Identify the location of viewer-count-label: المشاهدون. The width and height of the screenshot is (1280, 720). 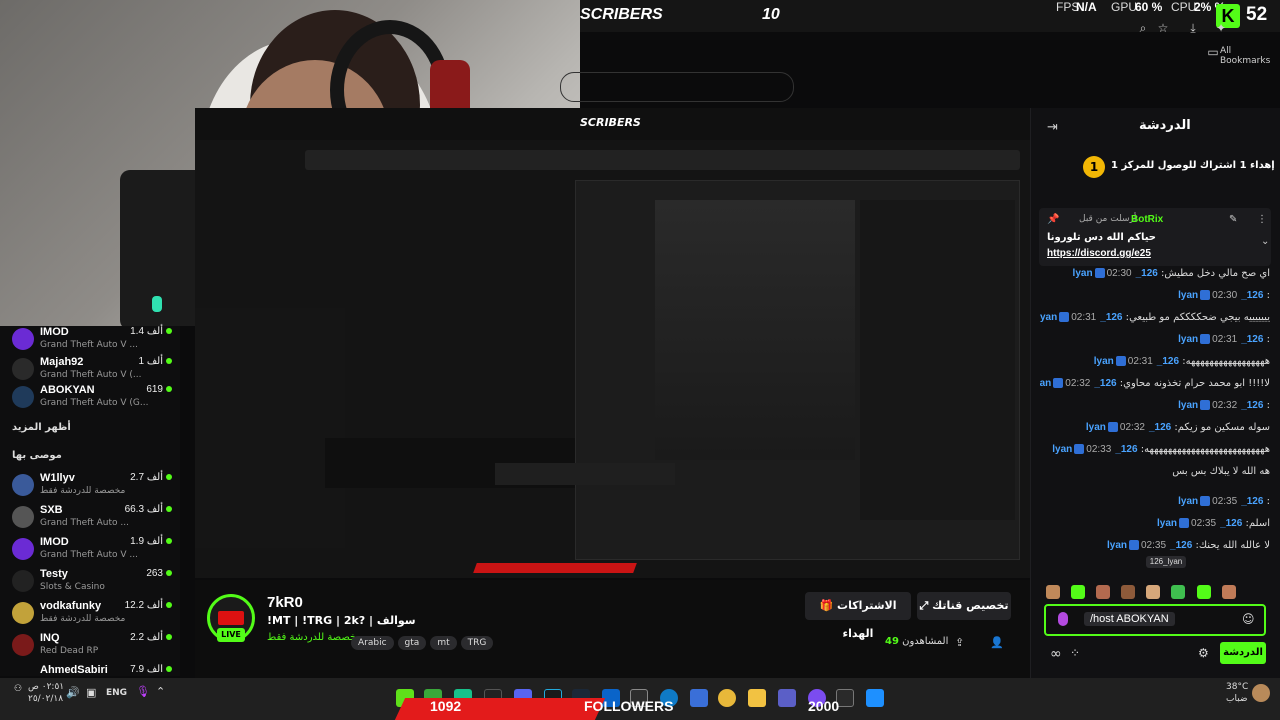
(925, 641).